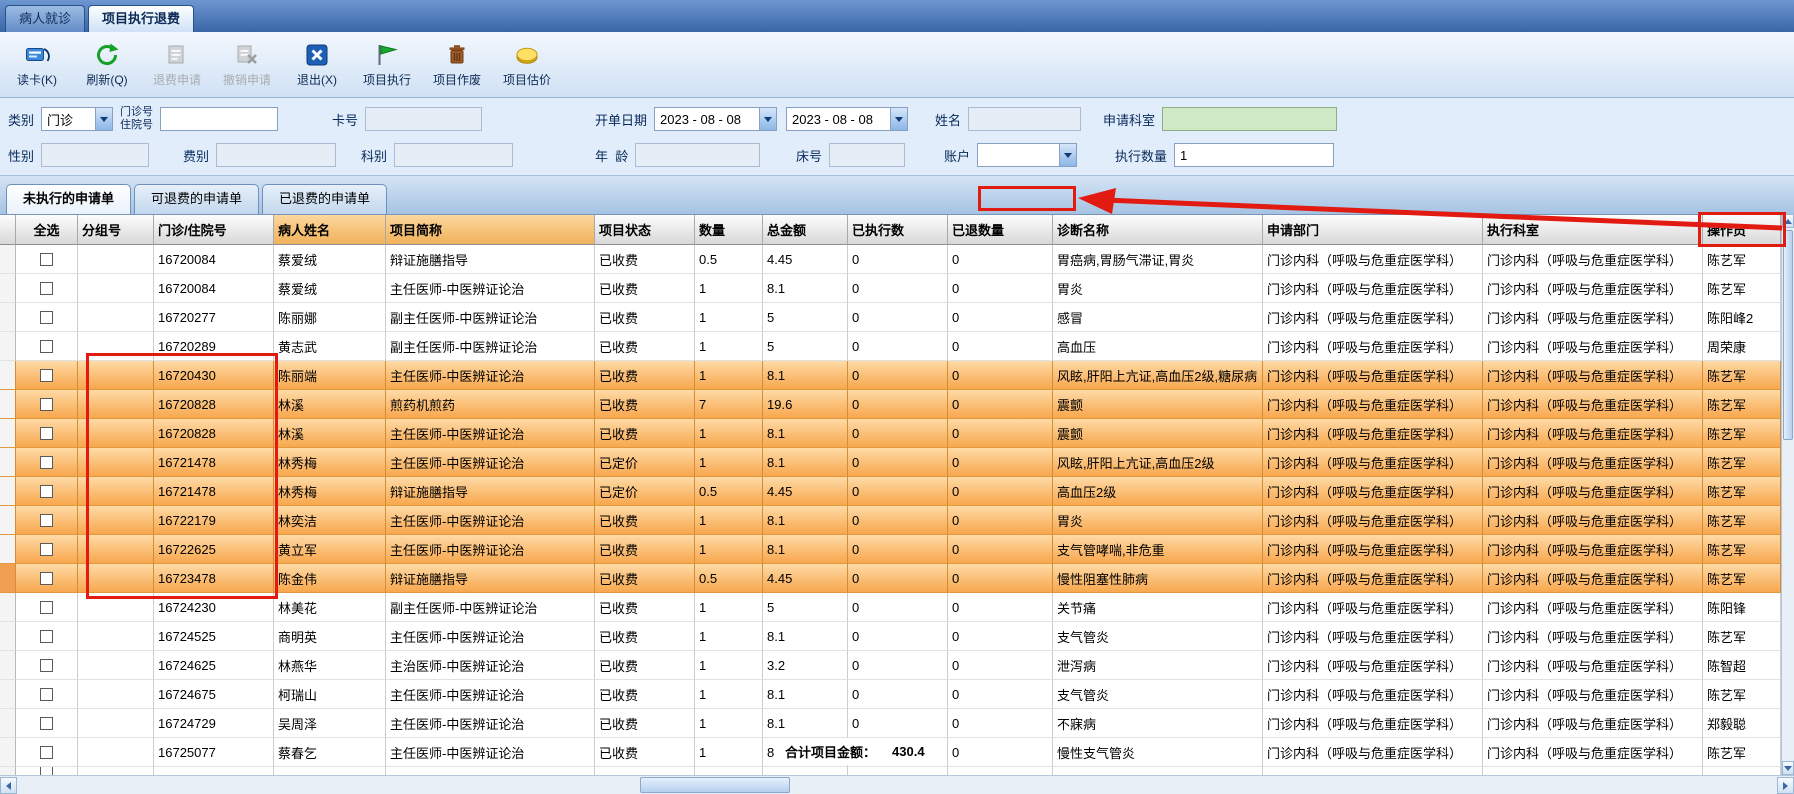 The height and width of the screenshot is (794, 1794). Describe the element at coordinates (1742, 462) in the screenshot. I see `cell-operator: 陈艺军` at that location.